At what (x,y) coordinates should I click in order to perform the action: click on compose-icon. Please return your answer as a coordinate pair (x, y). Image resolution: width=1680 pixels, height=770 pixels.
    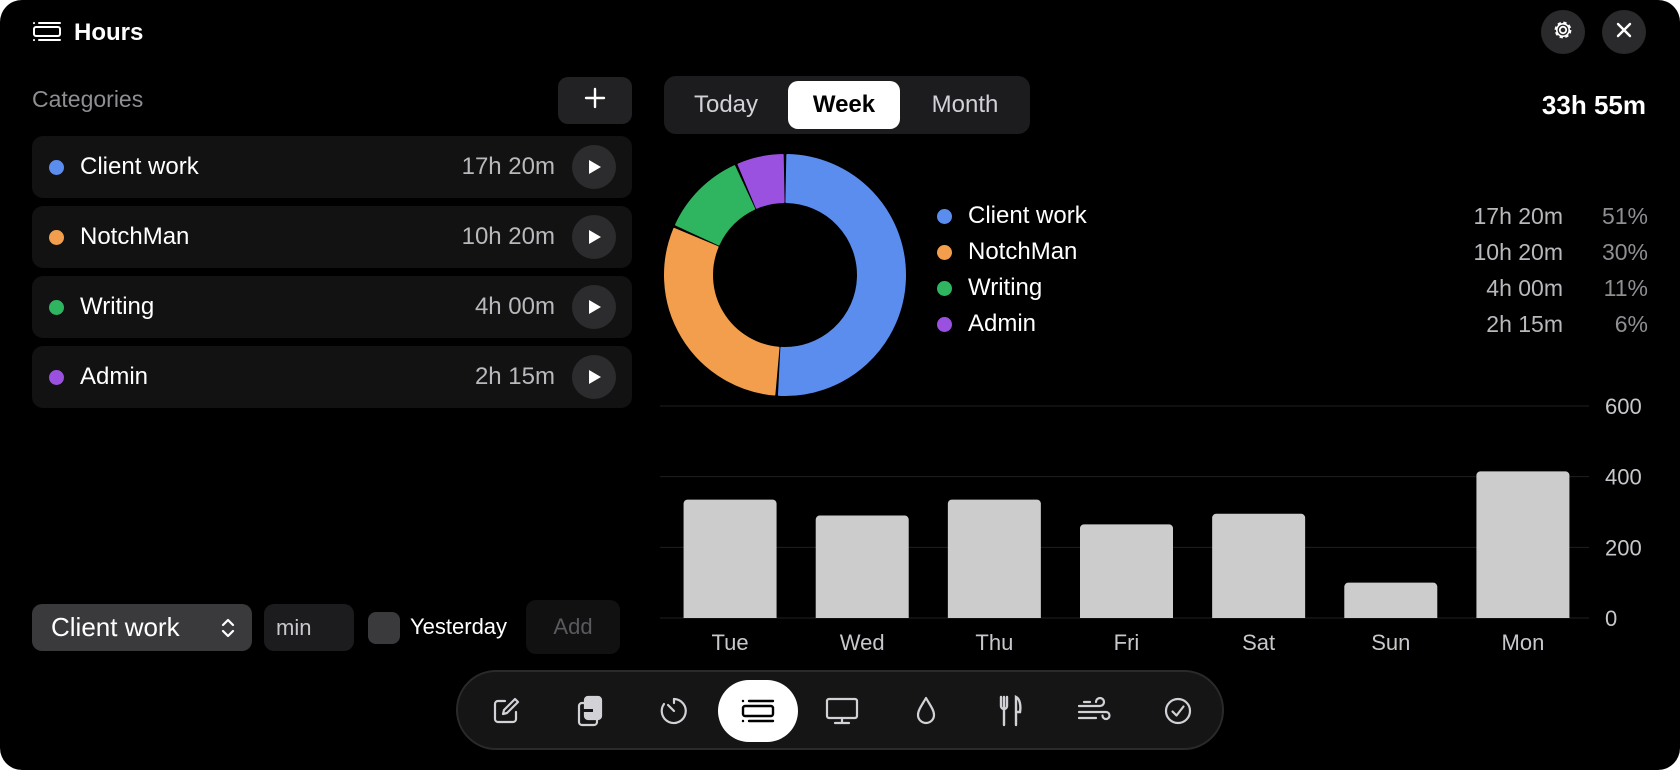
    Looking at the image, I should click on (506, 710).